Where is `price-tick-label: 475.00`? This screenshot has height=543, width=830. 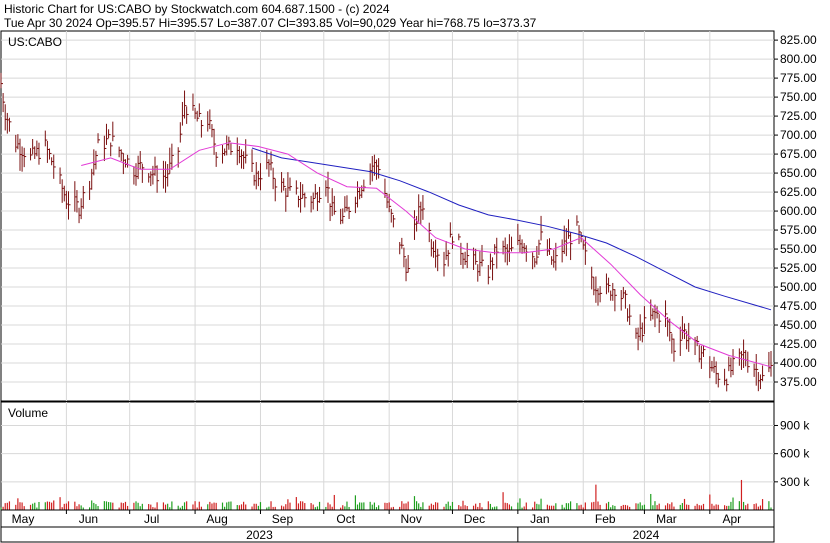
price-tick-label: 475.00 is located at coordinates (798, 306).